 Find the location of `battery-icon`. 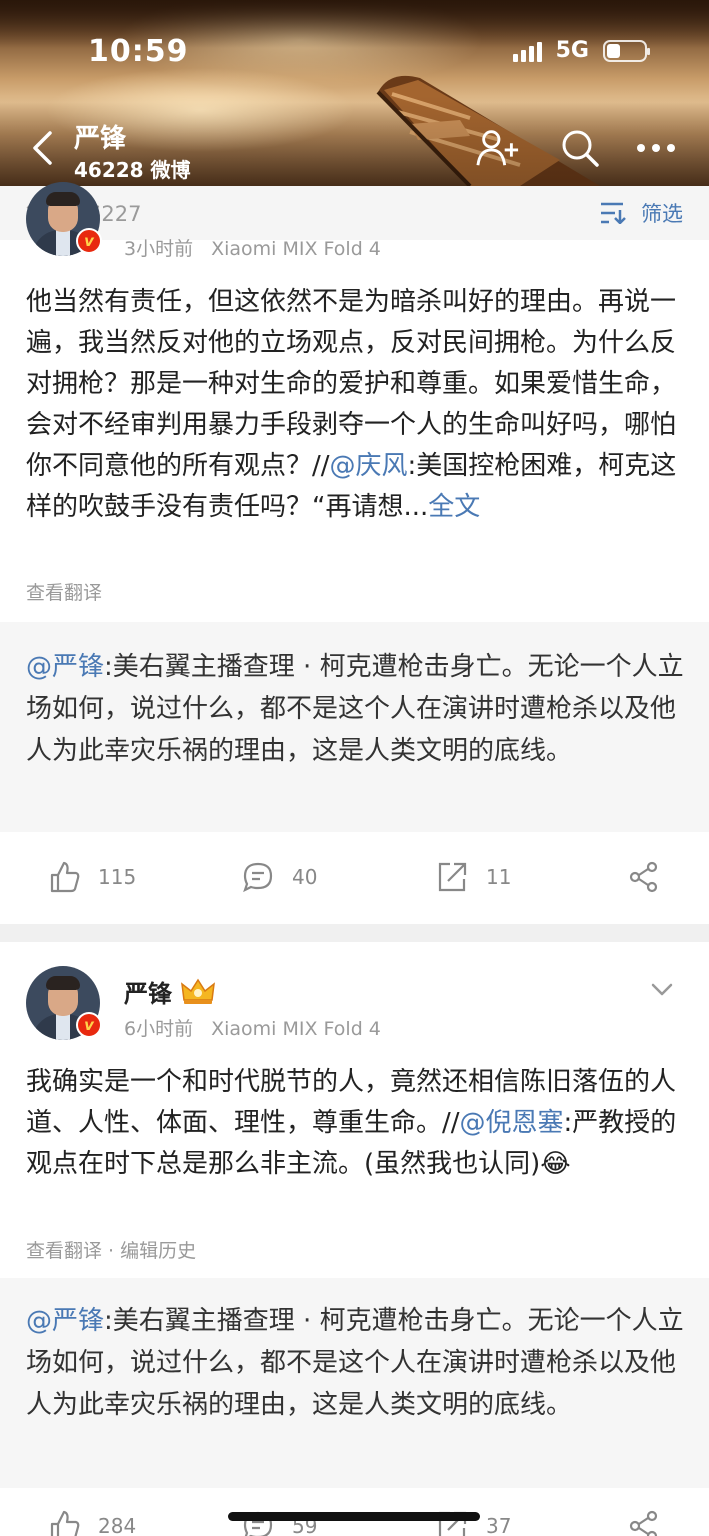

battery-icon is located at coordinates (626, 50).